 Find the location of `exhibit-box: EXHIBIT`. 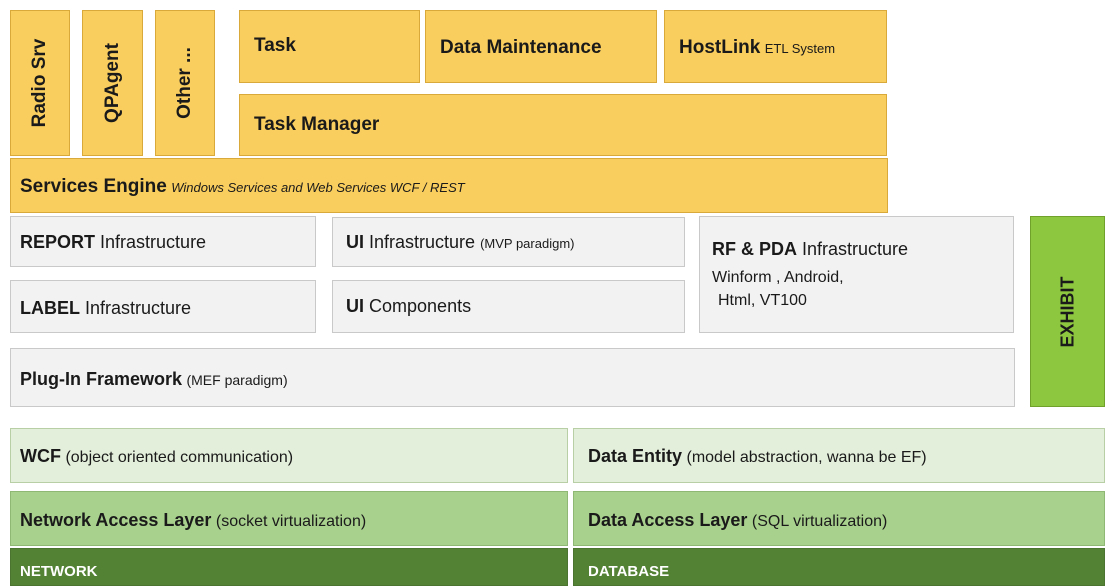

exhibit-box: EXHIBIT is located at coordinates (1067, 311).